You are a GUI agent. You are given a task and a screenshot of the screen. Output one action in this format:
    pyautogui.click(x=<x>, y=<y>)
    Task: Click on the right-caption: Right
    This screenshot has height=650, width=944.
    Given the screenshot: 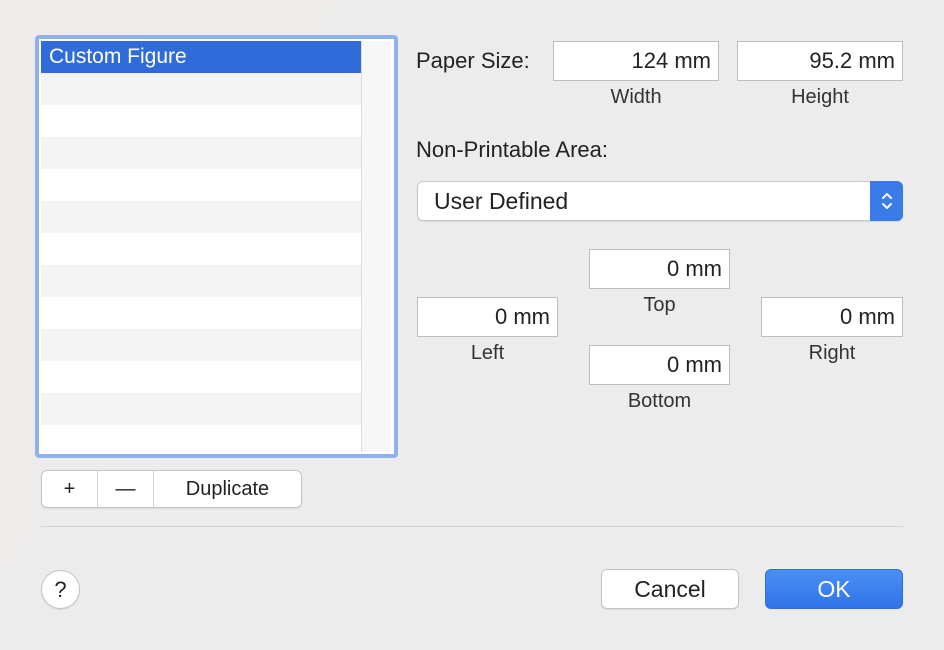 What is the action you would take?
    pyautogui.click(x=832, y=353)
    